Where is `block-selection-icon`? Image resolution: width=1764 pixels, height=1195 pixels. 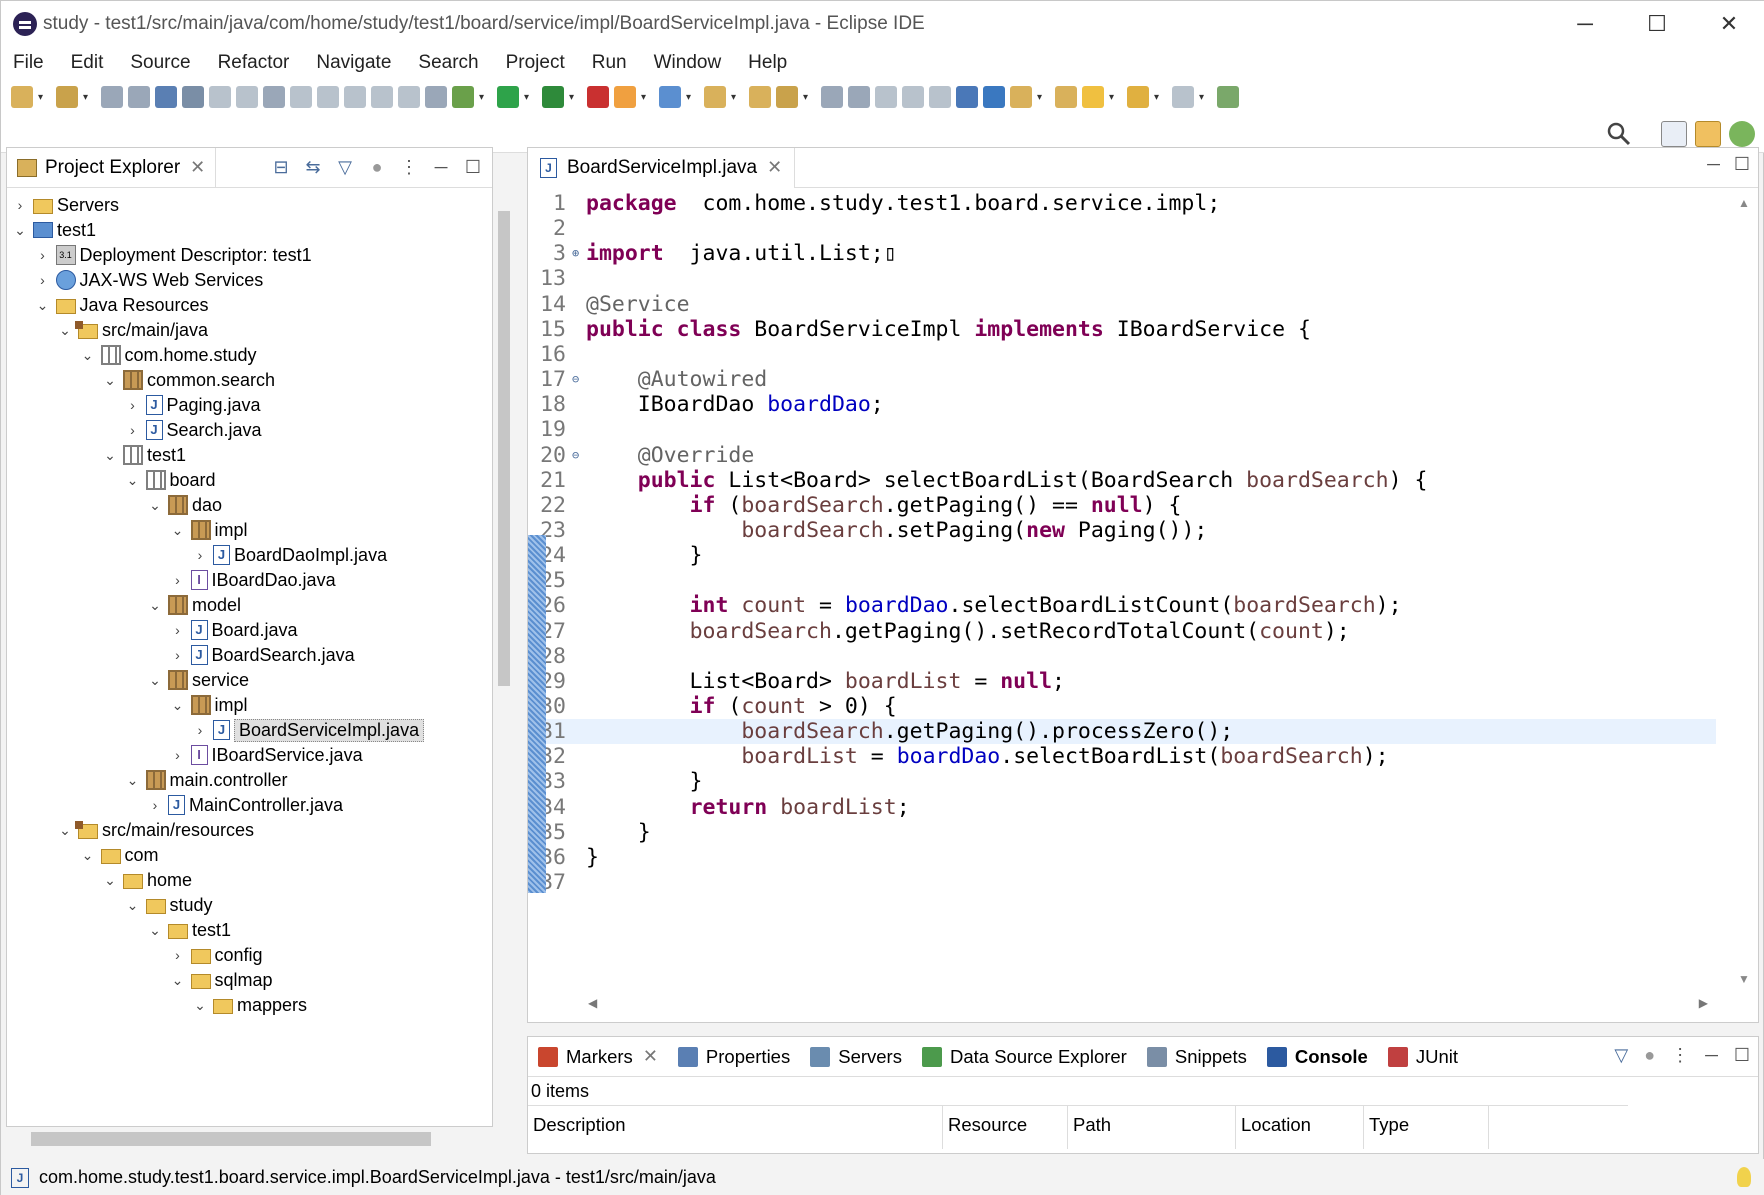
block-selection-icon is located at coordinates (913, 97).